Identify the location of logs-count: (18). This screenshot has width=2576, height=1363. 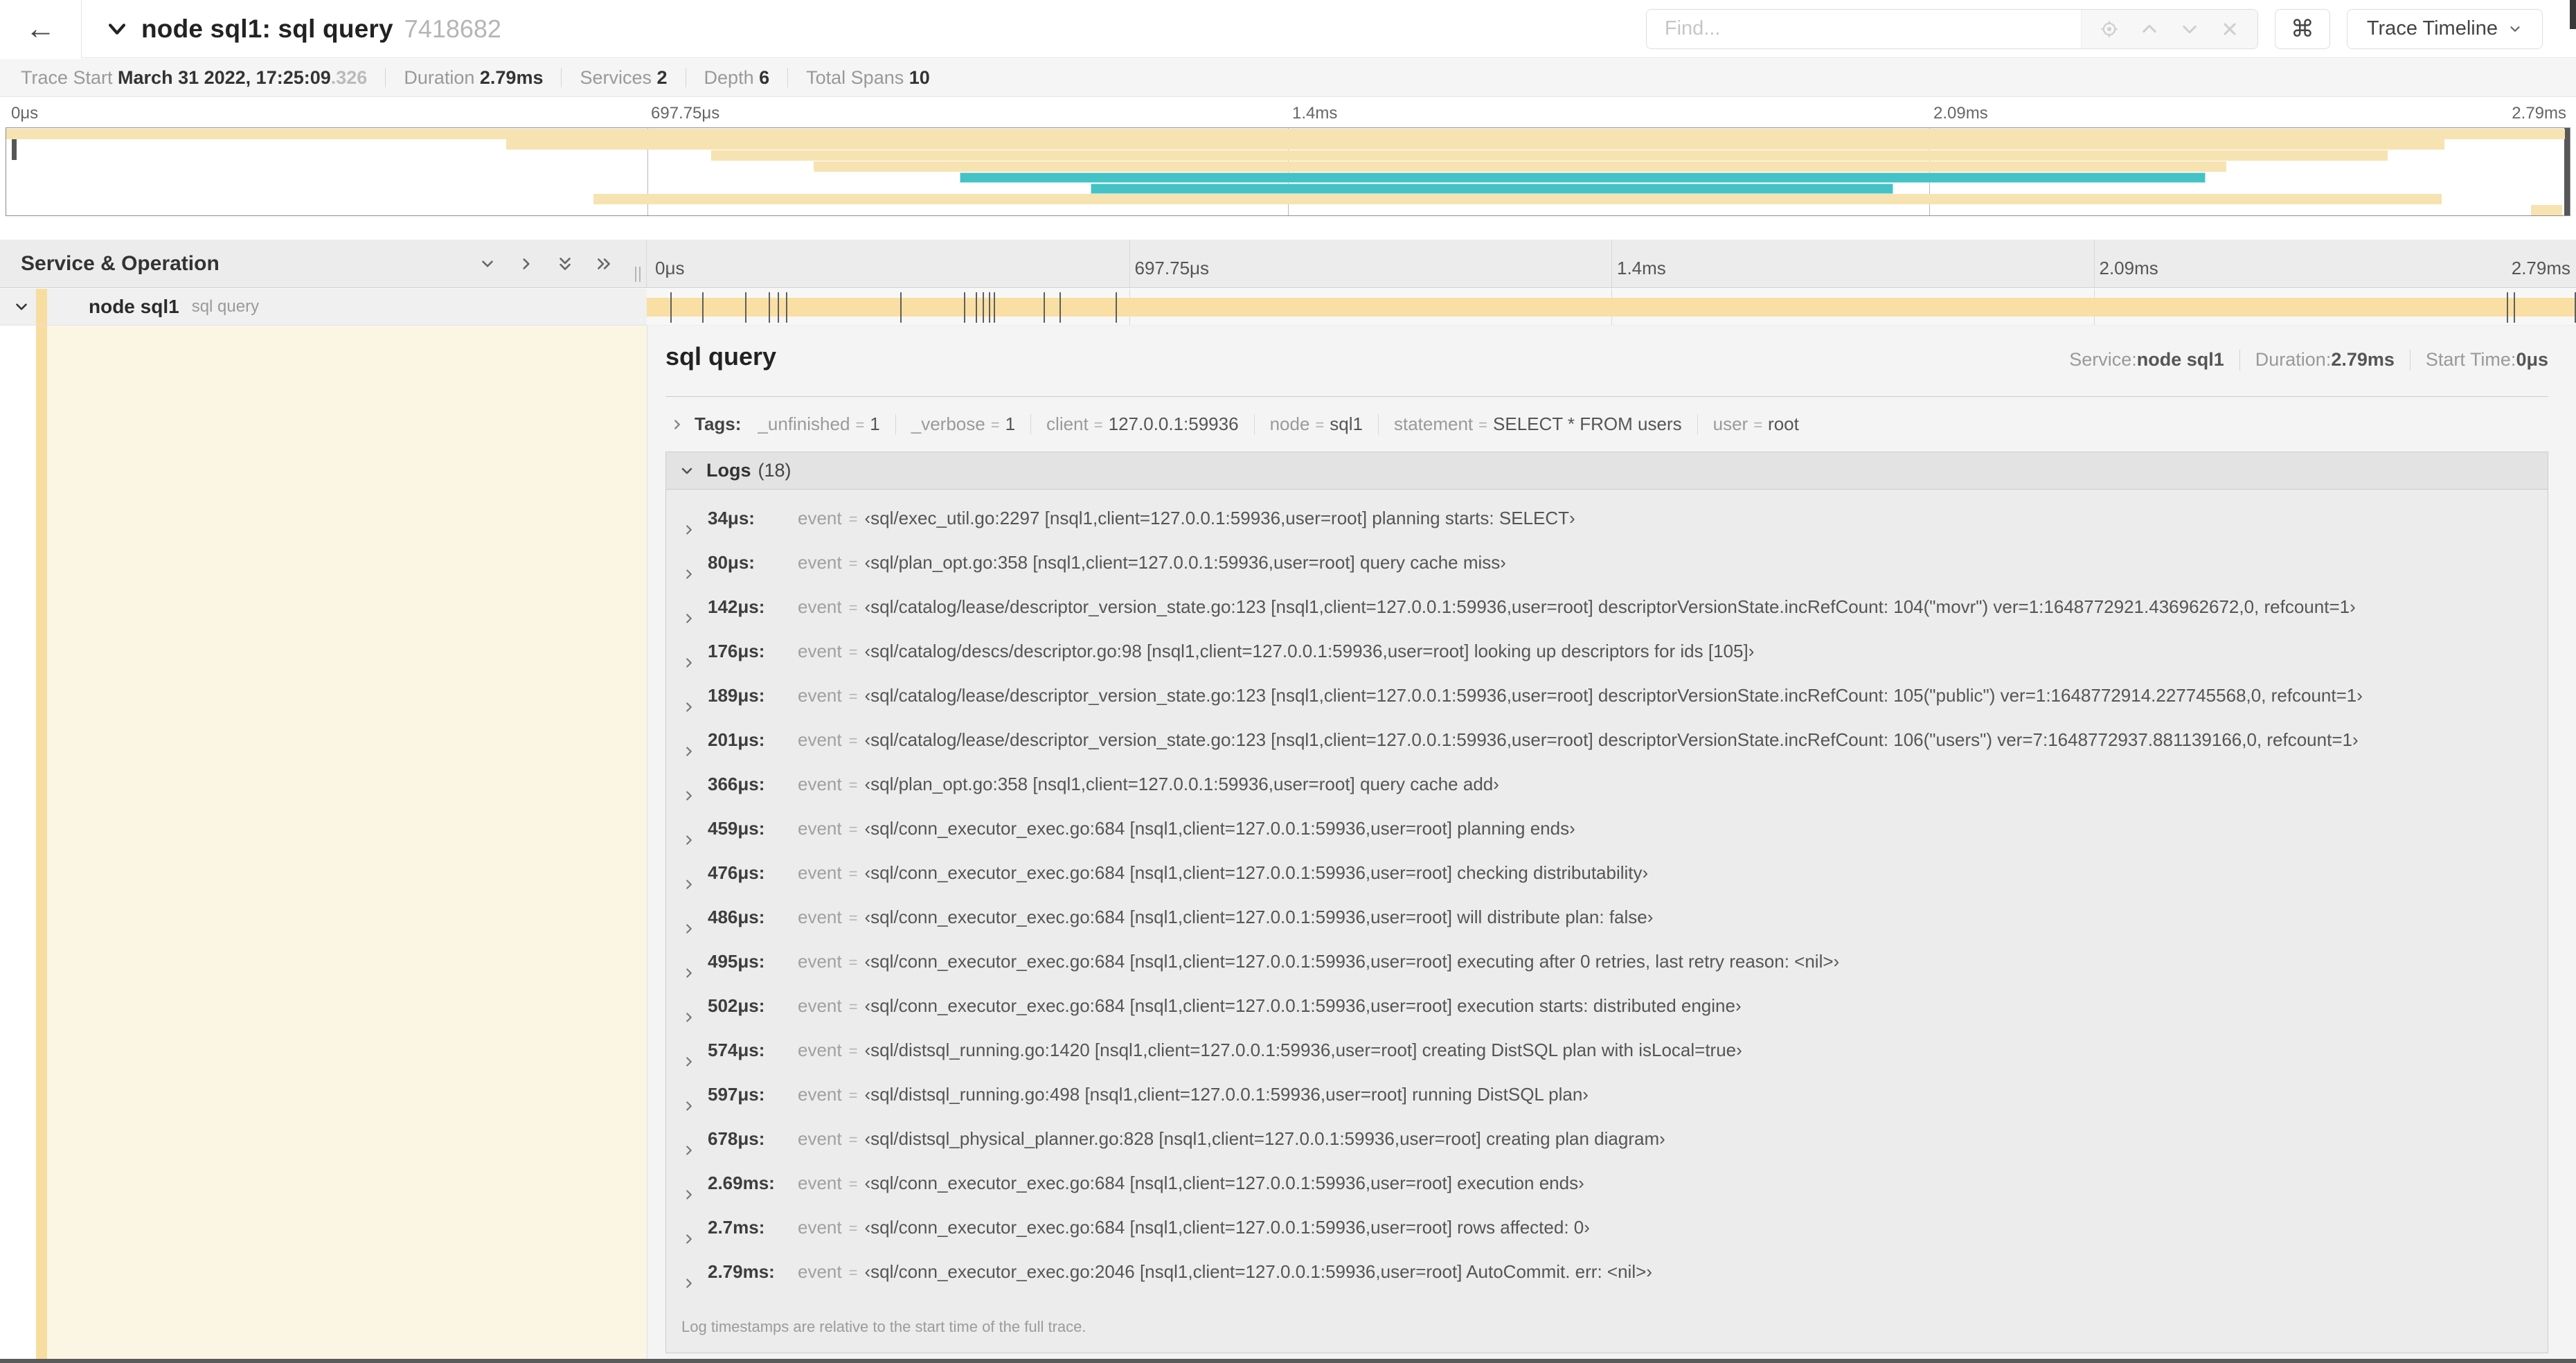
(774, 471).